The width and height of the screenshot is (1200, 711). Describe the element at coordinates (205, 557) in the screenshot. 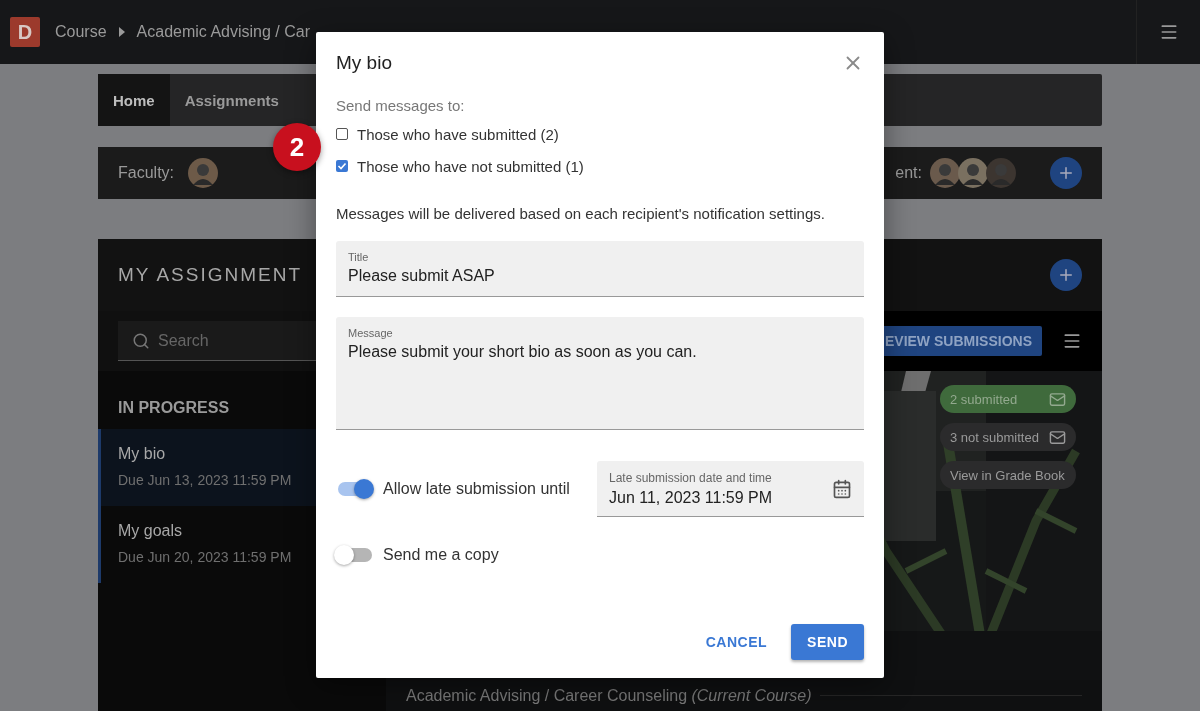

I see `due-date: Due Jun 20, 2023 11:59 PM` at that location.